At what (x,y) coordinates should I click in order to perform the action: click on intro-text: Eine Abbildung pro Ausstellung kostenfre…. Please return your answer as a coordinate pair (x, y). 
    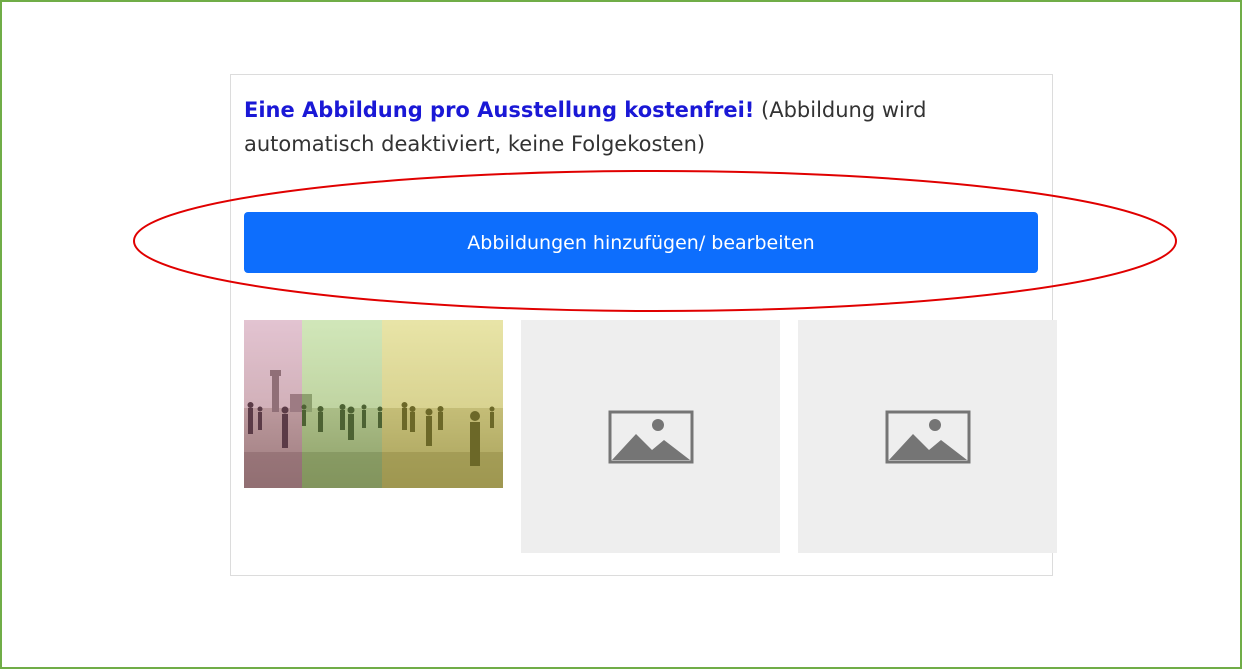
    Looking at the image, I should click on (644, 127).